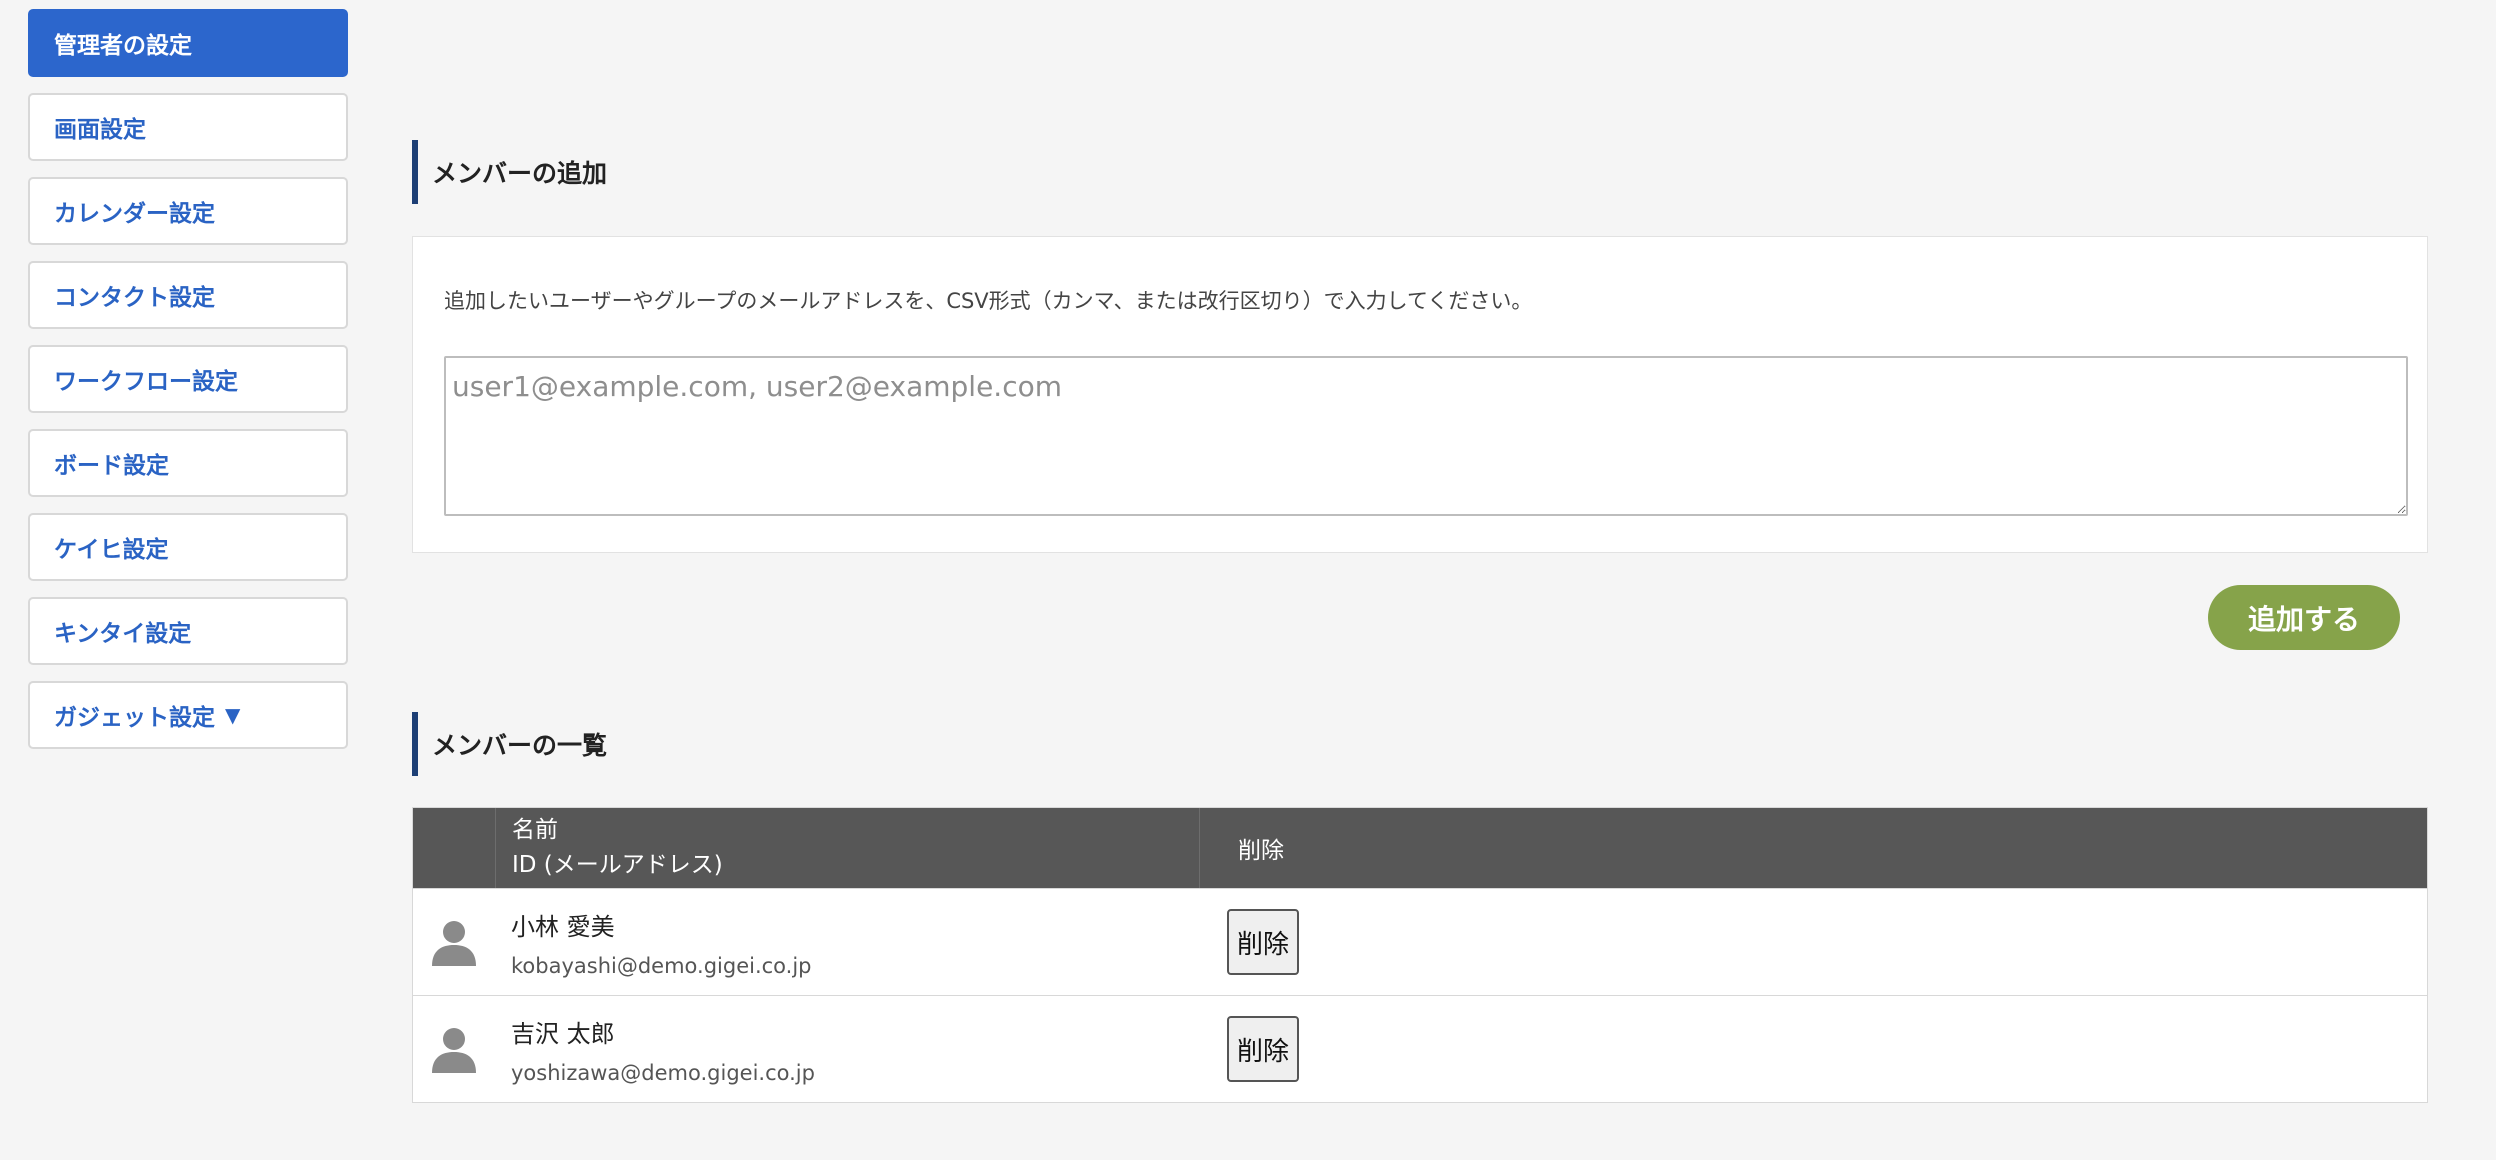  I want to click on sidebar-item-label: 画面設定, so click(100, 130).